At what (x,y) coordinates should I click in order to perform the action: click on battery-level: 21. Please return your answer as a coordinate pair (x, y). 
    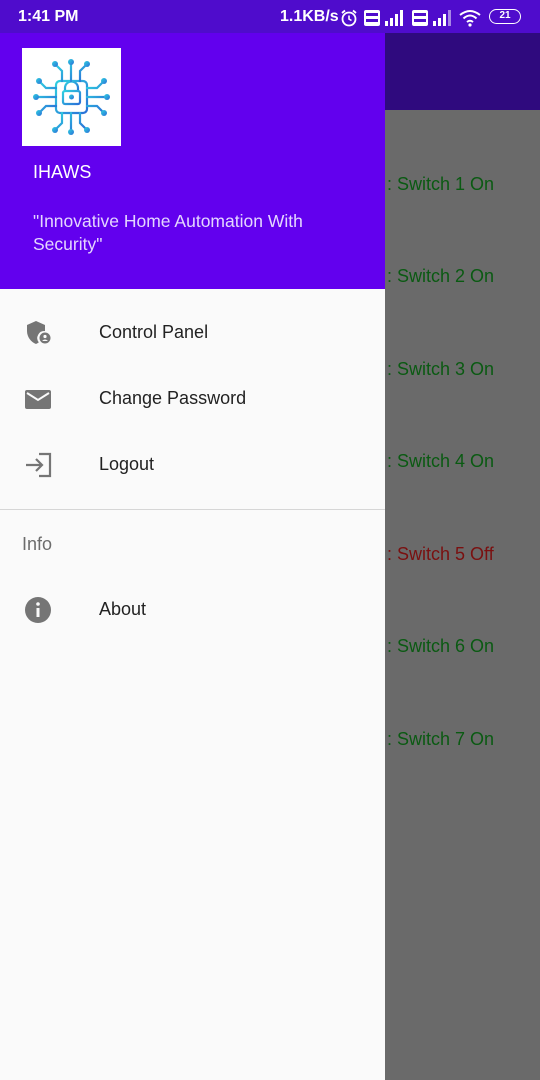
    Looking at the image, I should click on (505, 15).